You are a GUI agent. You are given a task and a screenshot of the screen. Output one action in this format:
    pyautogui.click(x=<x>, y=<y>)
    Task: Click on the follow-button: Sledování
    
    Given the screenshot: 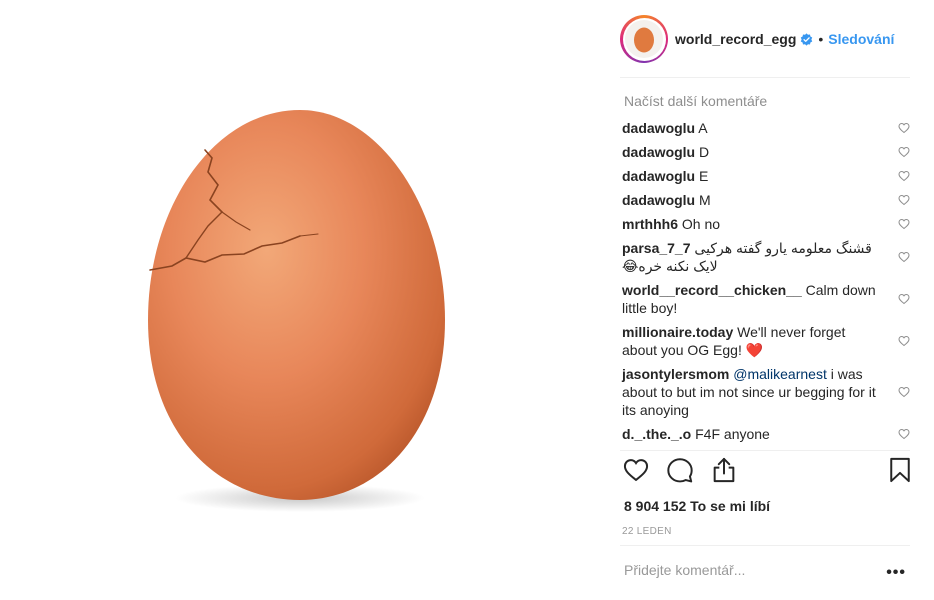 What is the action you would take?
    pyautogui.click(x=861, y=39)
    